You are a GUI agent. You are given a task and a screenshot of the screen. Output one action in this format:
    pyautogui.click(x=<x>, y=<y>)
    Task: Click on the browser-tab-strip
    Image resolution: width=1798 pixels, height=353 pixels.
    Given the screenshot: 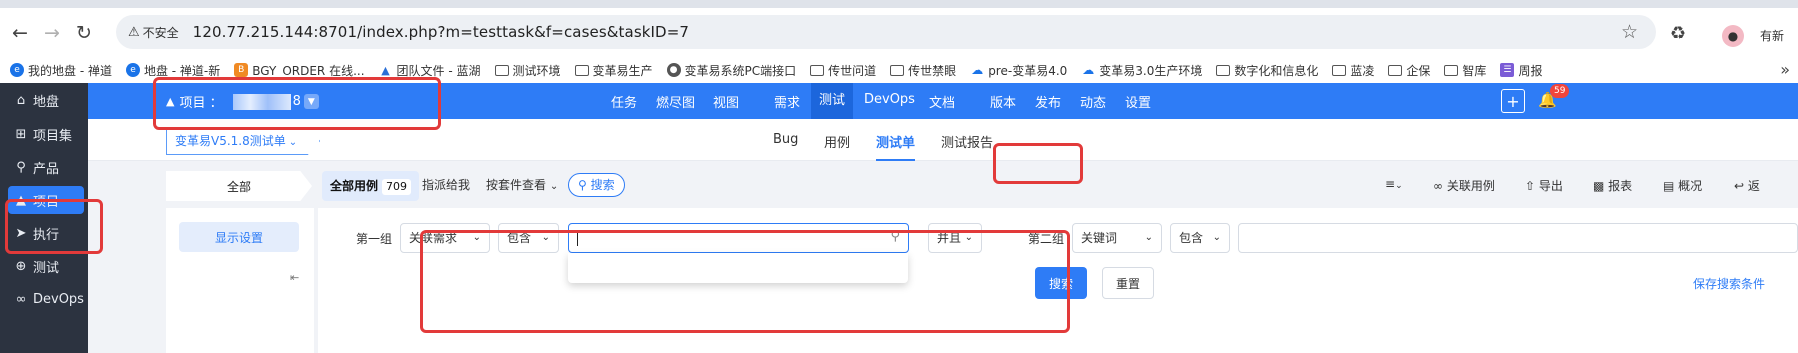 What is the action you would take?
    pyautogui.click(x=899, y=4)
    